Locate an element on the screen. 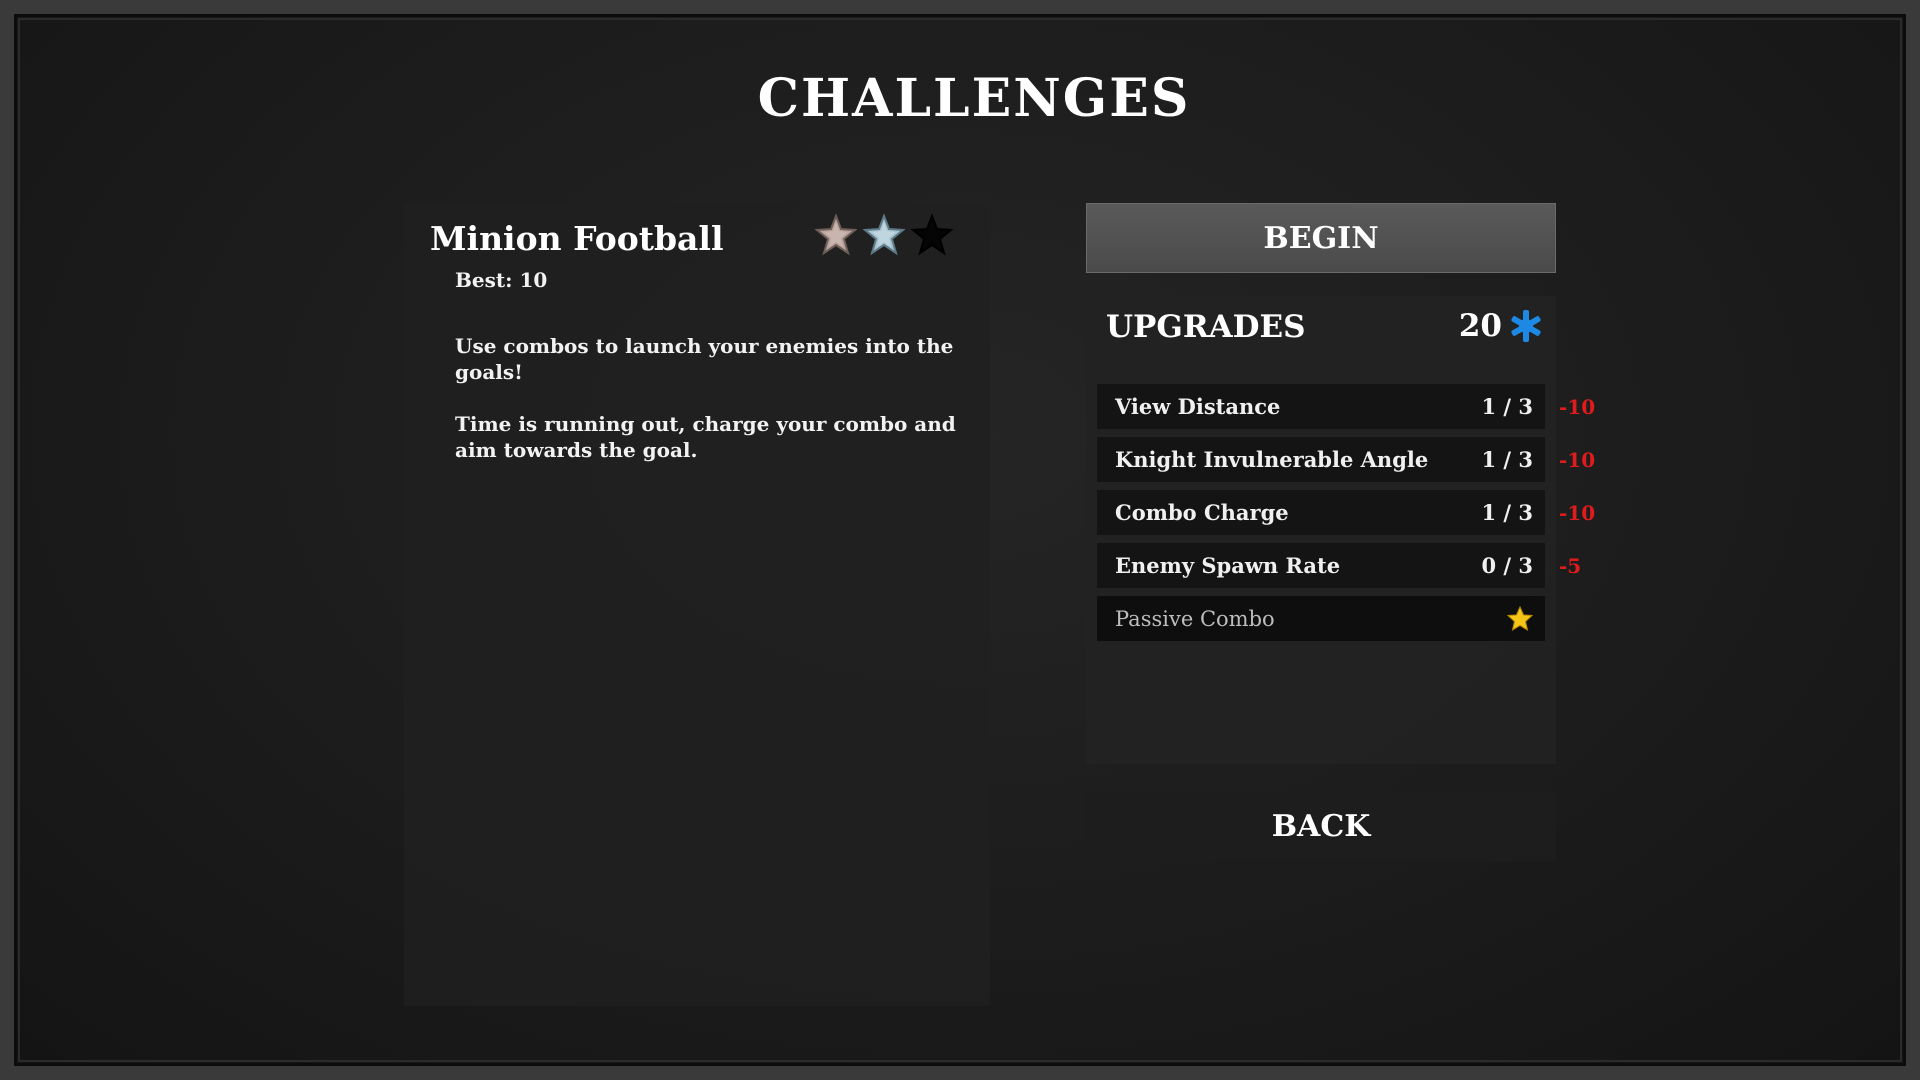 The image size is (1920, 1080). upgrade-name: Combo Charge is located at coordinates (1202, 512).